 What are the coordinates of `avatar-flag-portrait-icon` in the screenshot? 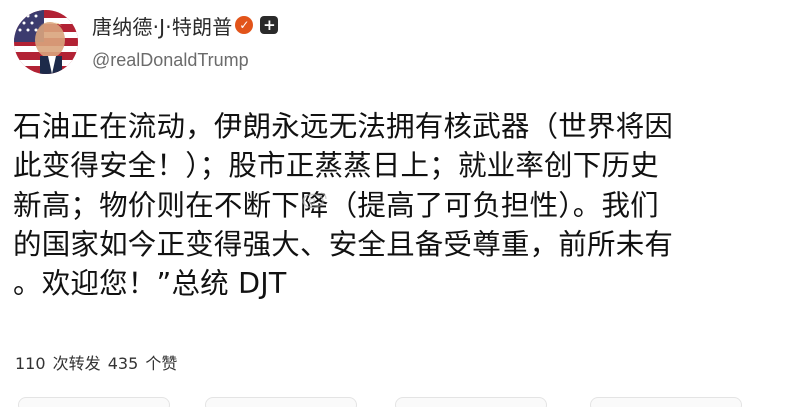 It's located at (46, 42).